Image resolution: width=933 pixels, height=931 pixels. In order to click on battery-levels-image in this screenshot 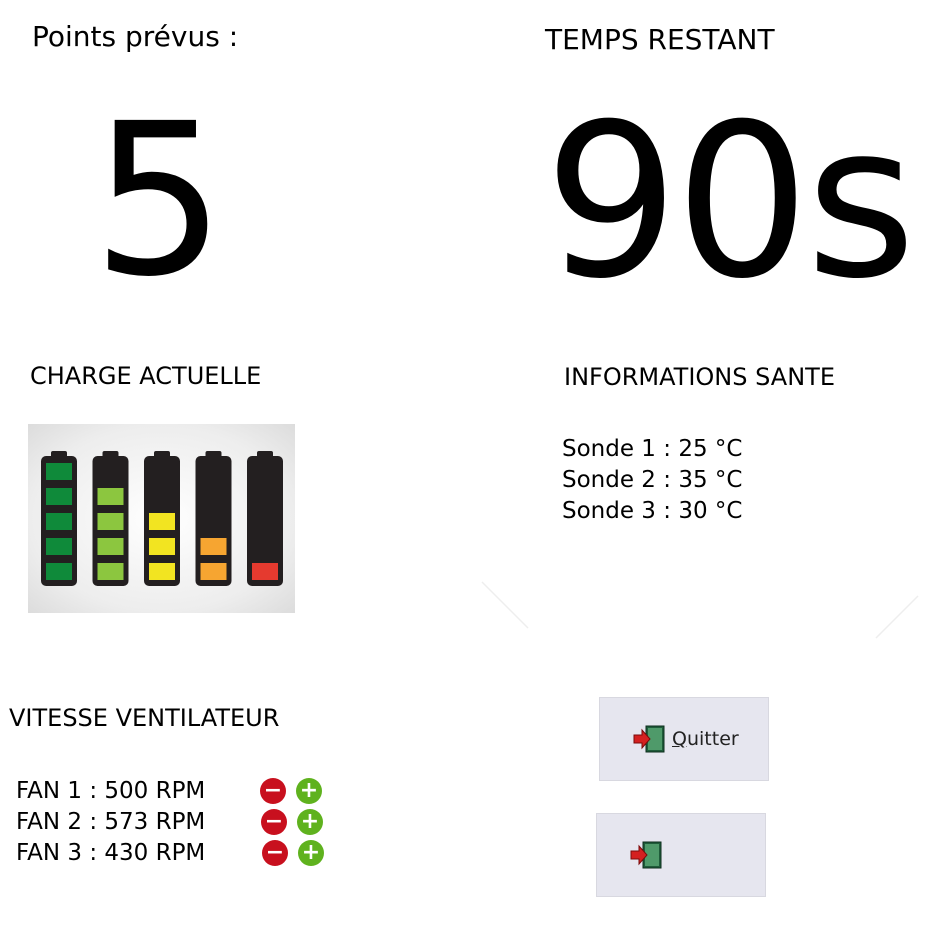, I will do `click(161, 518)`.